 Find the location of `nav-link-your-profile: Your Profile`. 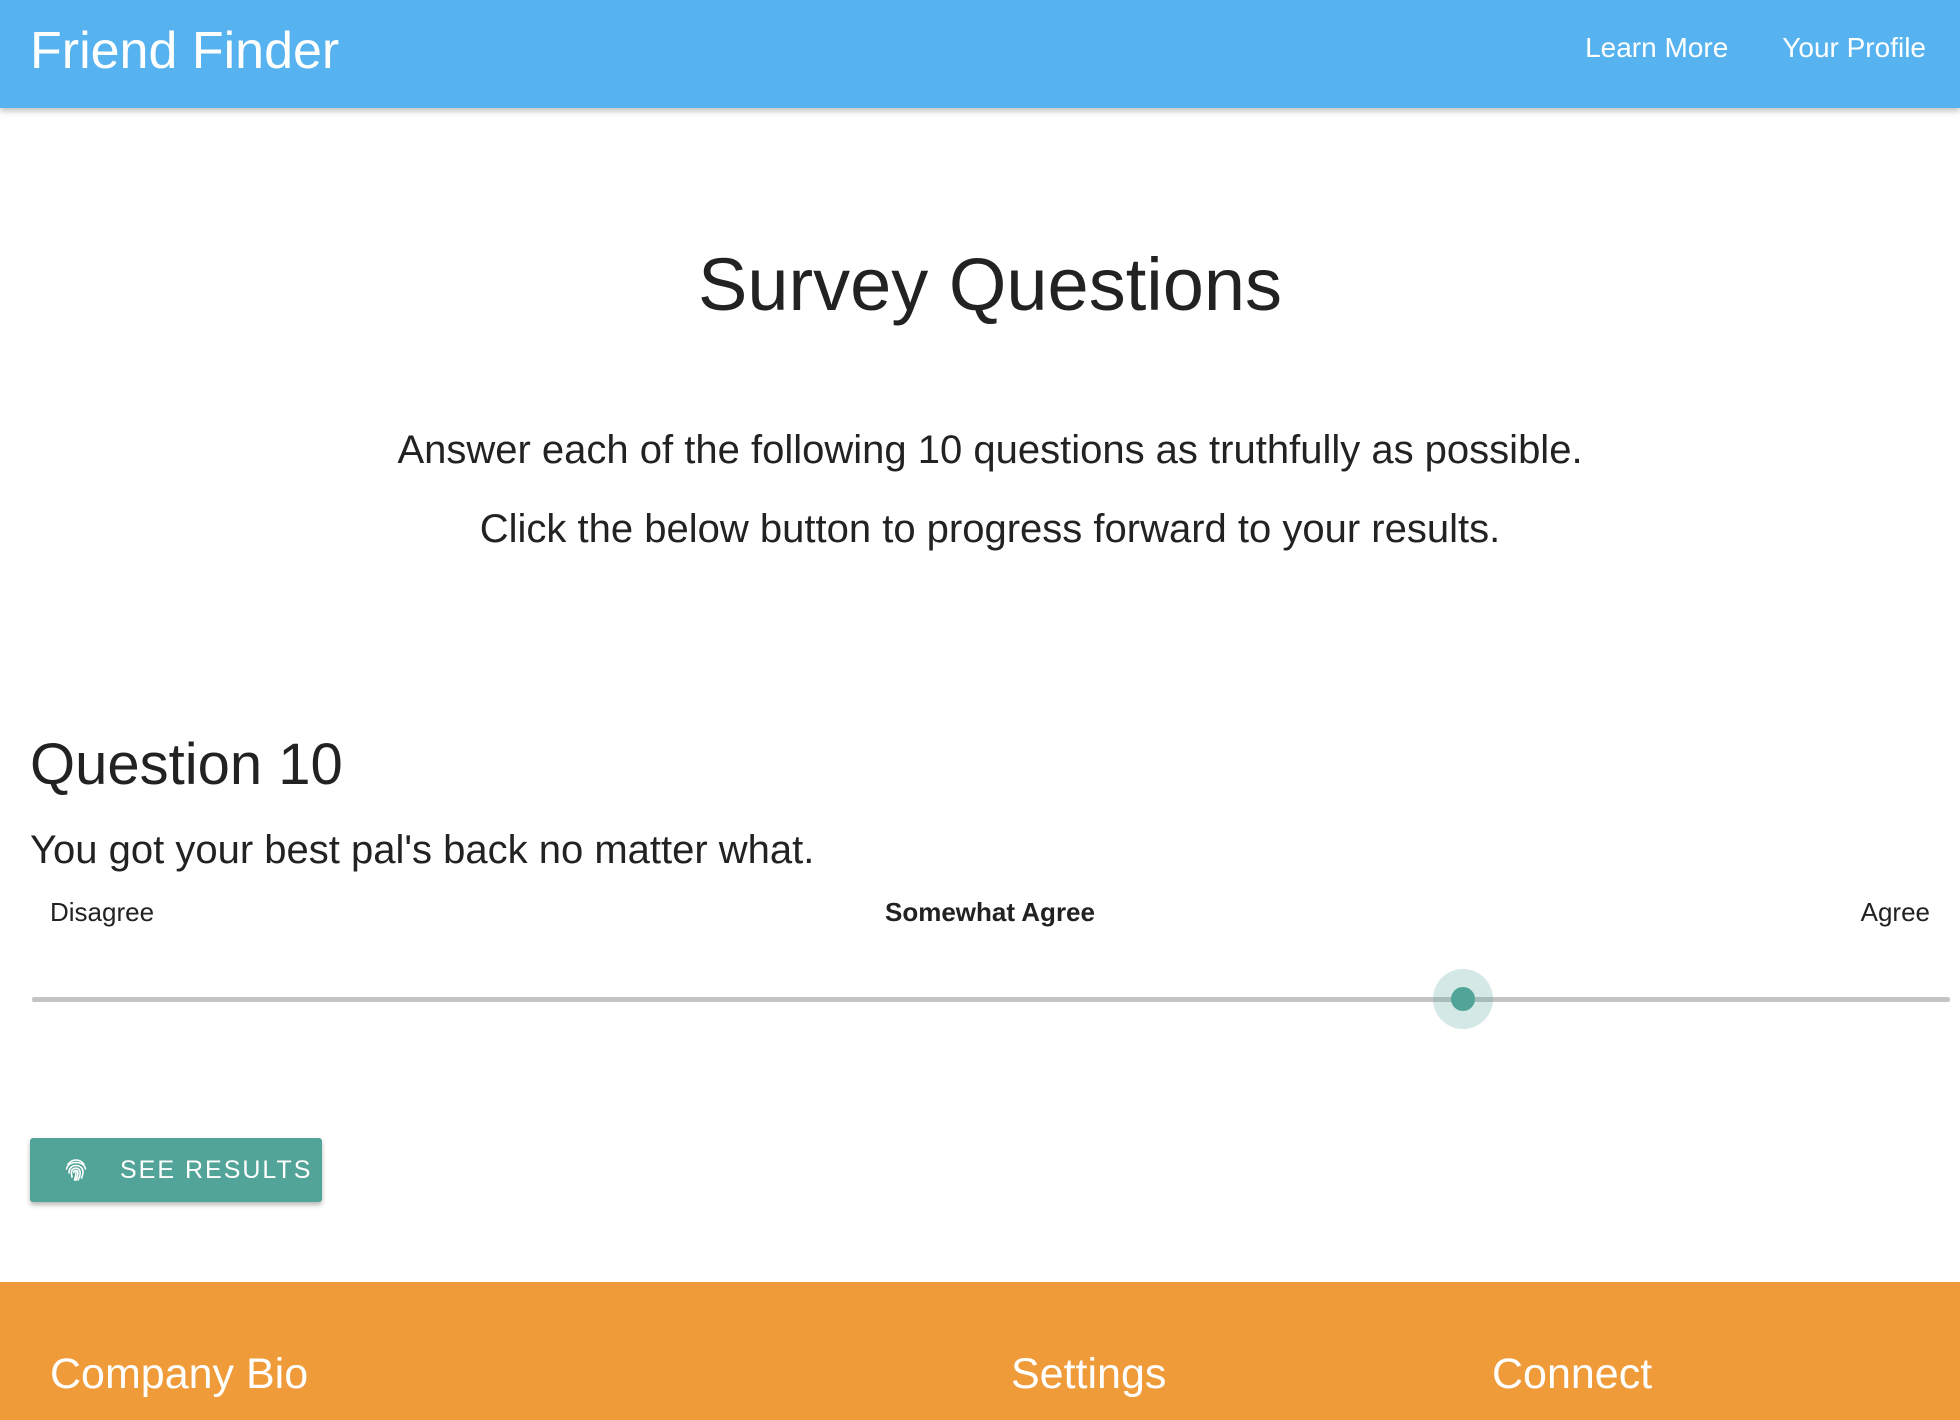

nav-link-your-profile: Your Profile is located at coordinates (1854, 48).